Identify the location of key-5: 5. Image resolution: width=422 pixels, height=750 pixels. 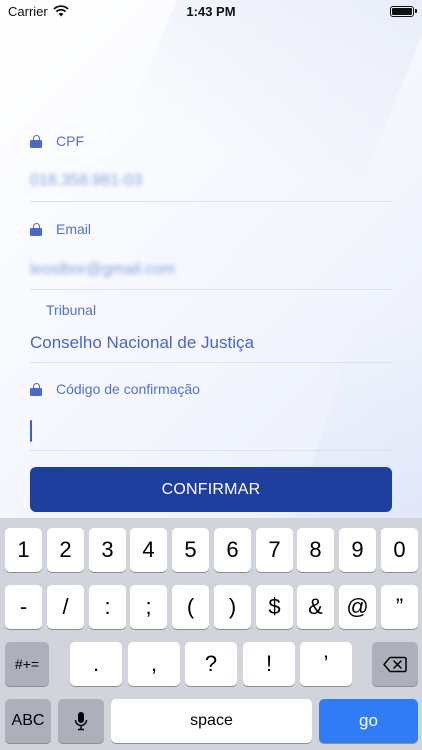
(190, 550).